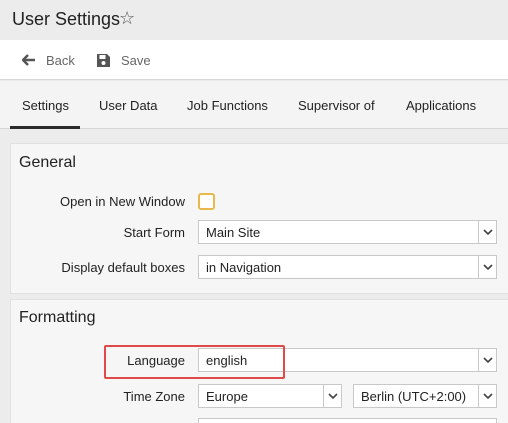  I want to click on display-default-boxes-label: Display default boxes, so click(123, 267).